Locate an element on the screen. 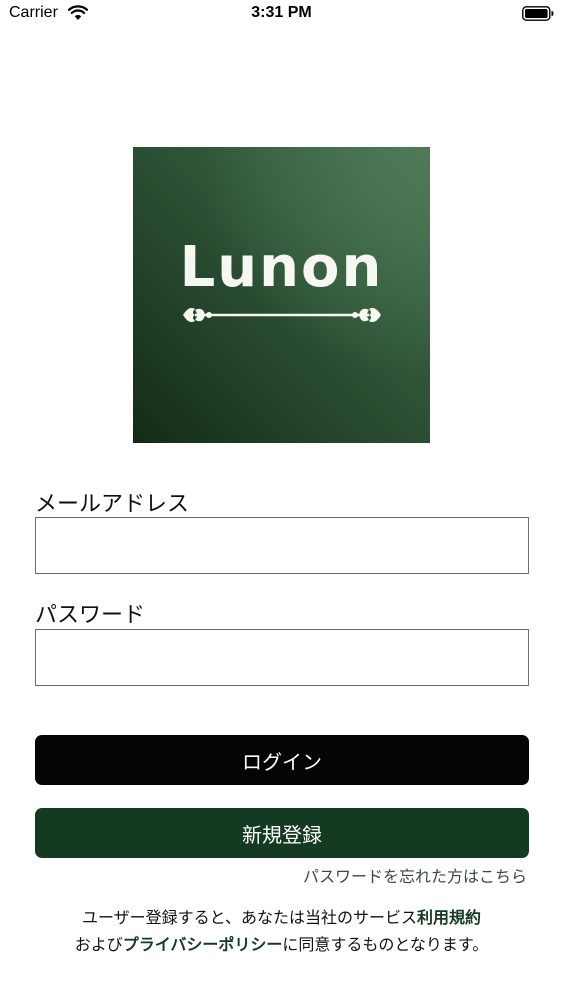 This screenshot has width=563, height=1000. terms-line1-text: ユーザー登録すると、あなたは当社のサービス is located at coordinates (249, 917).